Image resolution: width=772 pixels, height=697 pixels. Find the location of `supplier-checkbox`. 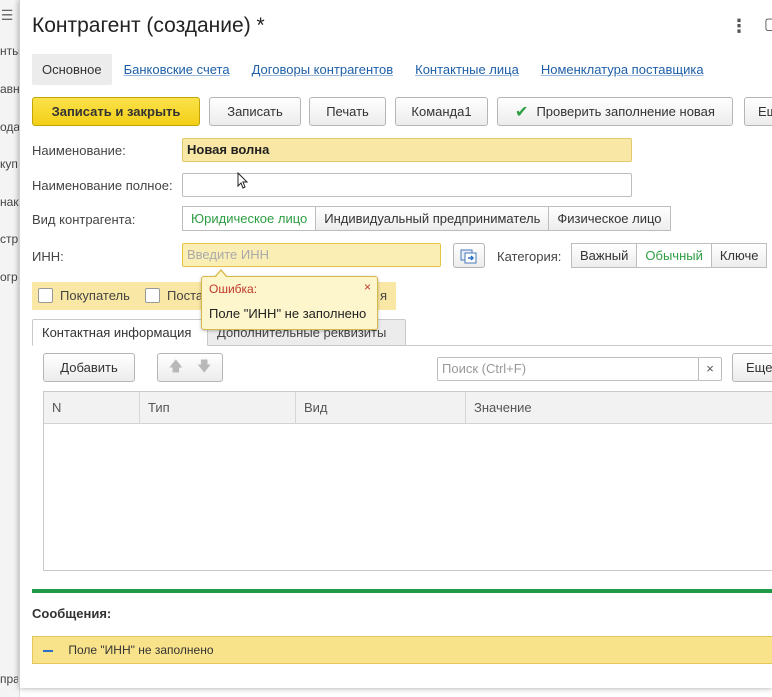

supplier-checkbox is located at coordinates (152, 295).